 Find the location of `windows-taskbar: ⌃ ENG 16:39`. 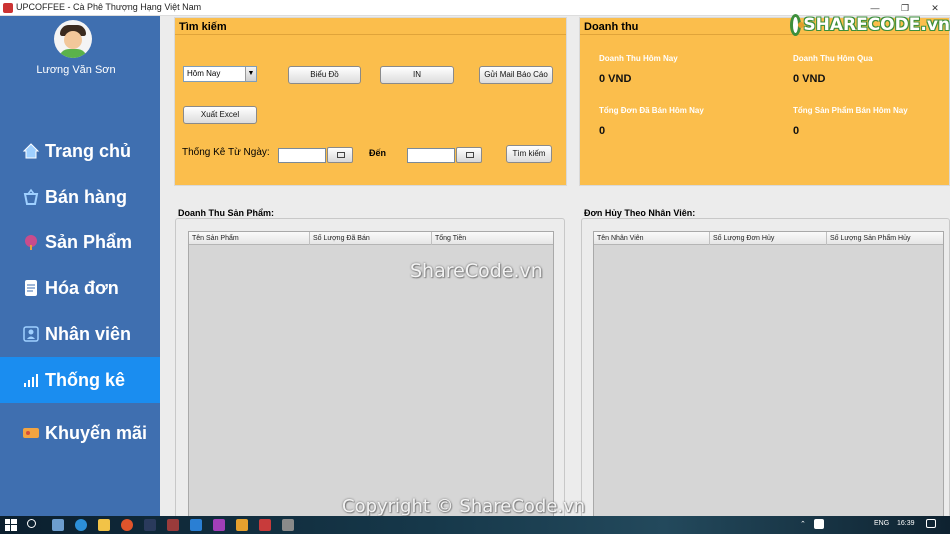

windows-taskbar: ⌃ ENG 16:39 is located at coordinates (475, 525).